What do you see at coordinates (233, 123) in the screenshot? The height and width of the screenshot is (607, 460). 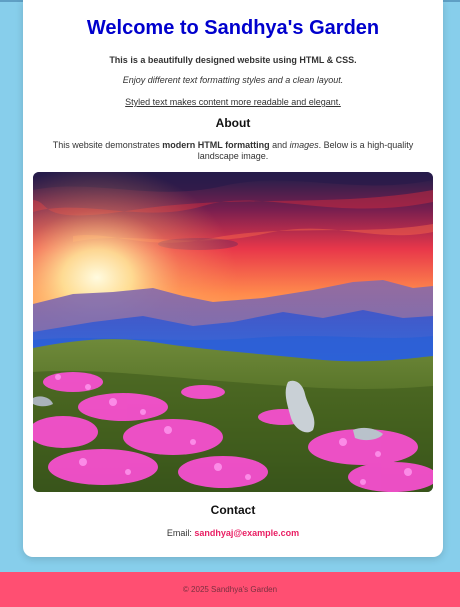 I see `about-heading: About` at bounding box center [233, 123].